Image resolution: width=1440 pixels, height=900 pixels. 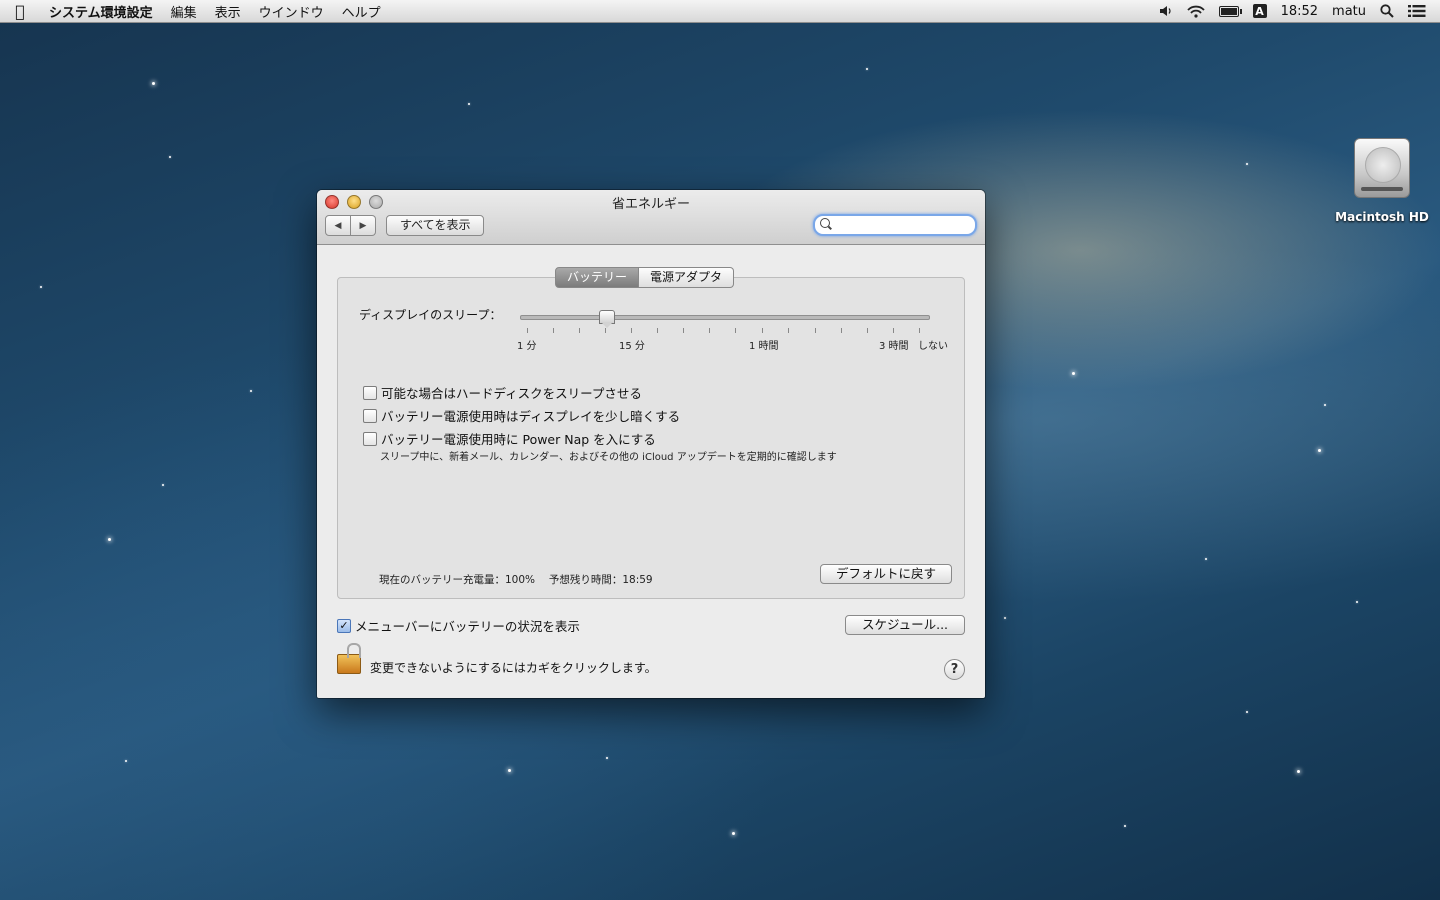 What do you see at coordinates (720, 11) in the screenshot?
I see `menu-bar:  システム環境設定 編集 表示 ウインドウ ヘルプ A 18:52 matu` at bounding box center [720, 11].